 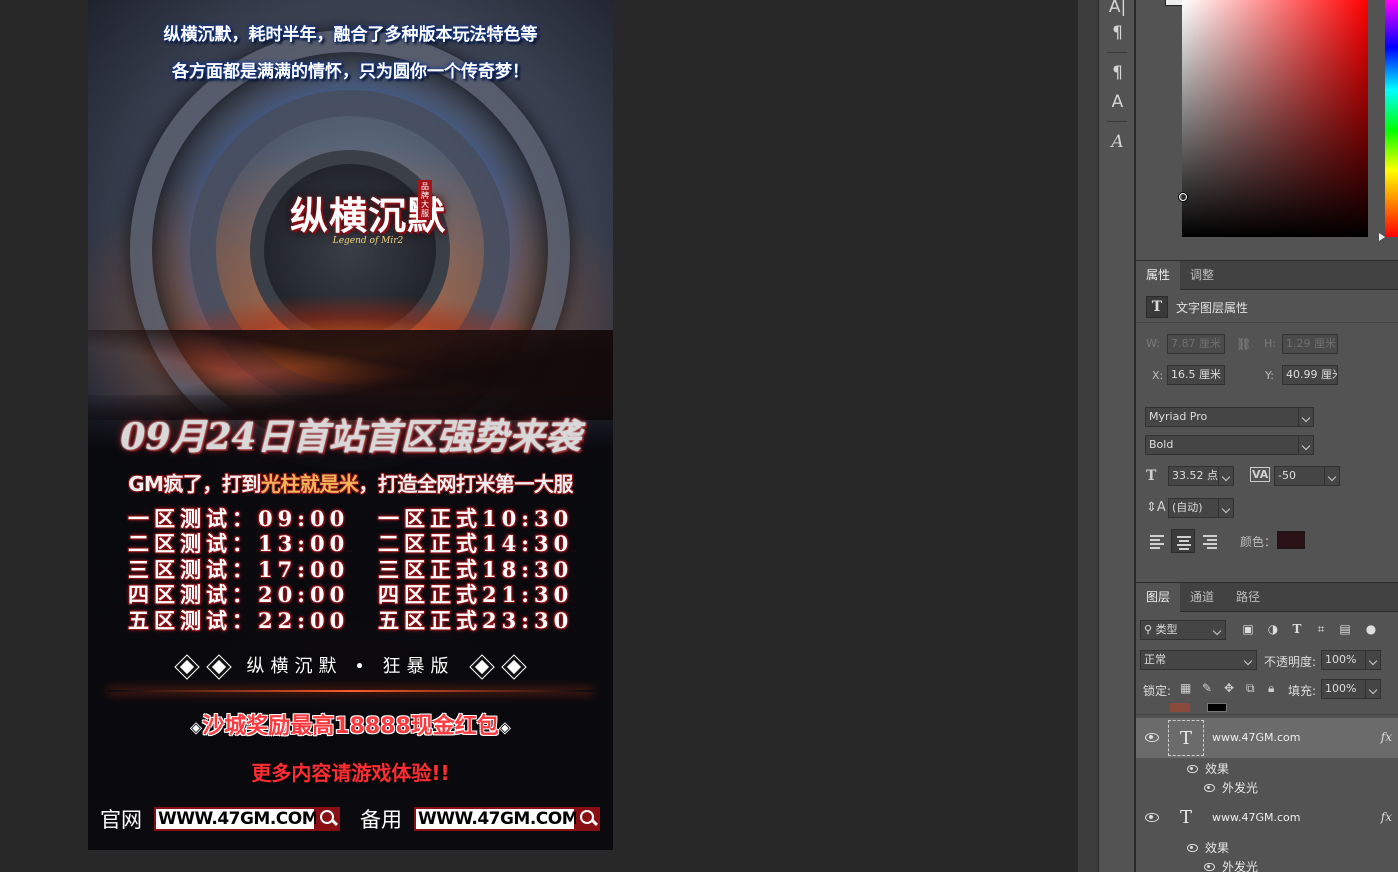 I want to click on tab-layers: 图层, so click(x=1158, y=597).